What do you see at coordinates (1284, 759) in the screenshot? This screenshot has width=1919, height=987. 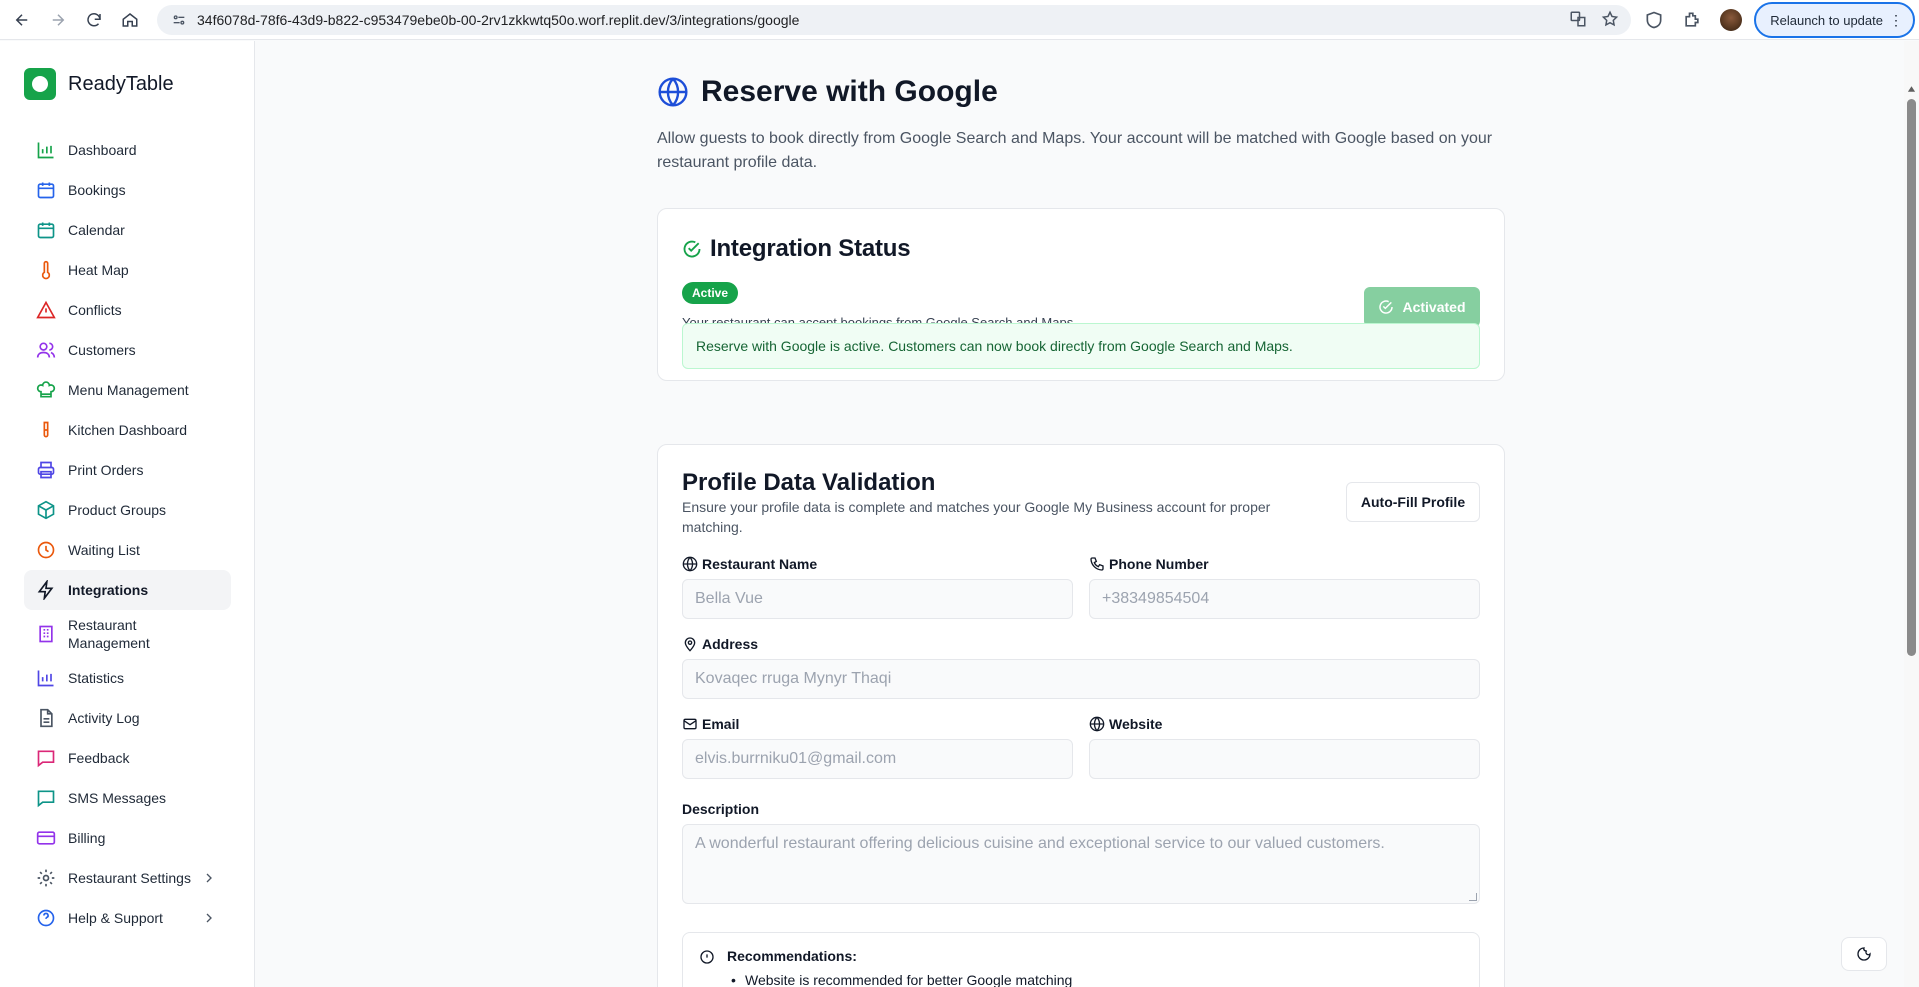 I see `website-input` at bounding box center [1284, 759].